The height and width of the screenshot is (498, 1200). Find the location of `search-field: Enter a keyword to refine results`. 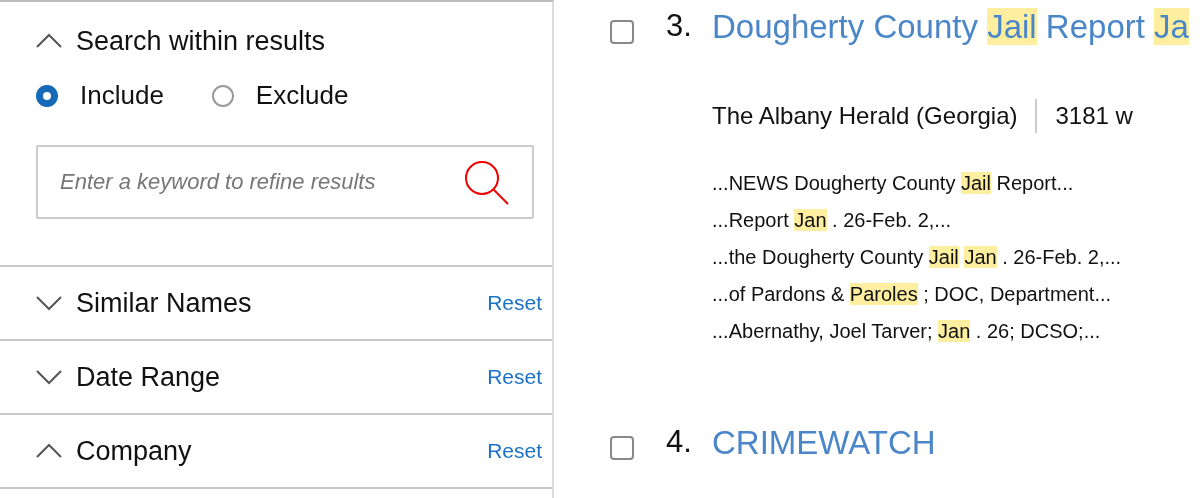

search-field: Enter a keyword to refine results is located at coordinates (285, 182).